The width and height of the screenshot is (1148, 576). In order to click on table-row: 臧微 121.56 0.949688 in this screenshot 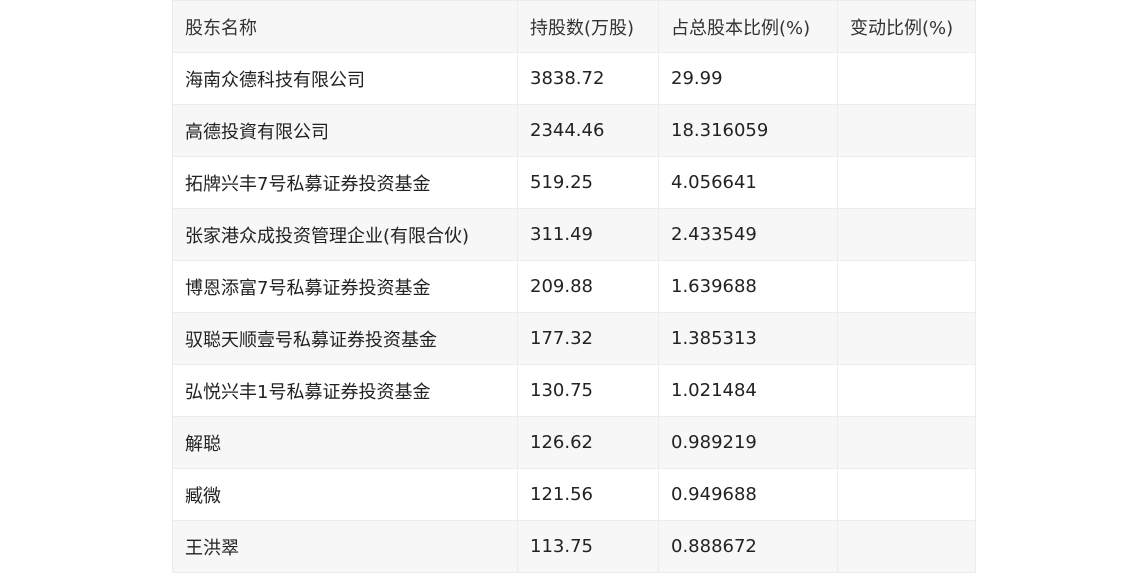, I will do `click(574, 494)`.